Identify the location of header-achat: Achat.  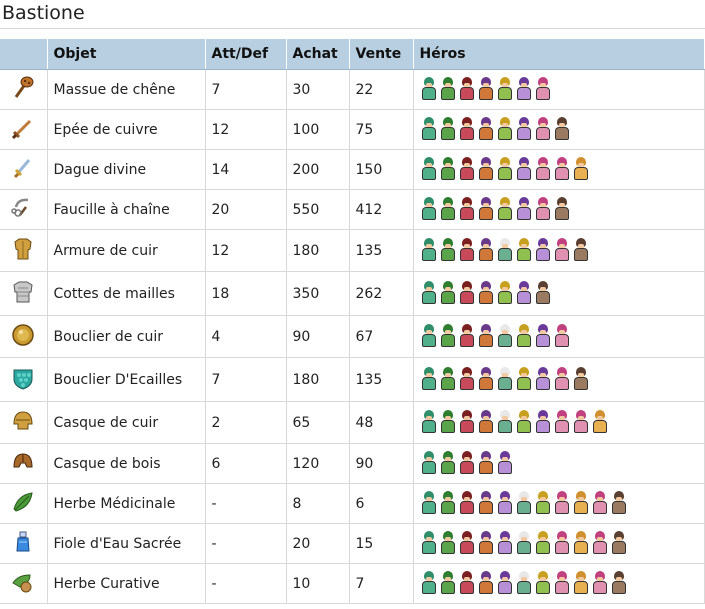
(318, 54).